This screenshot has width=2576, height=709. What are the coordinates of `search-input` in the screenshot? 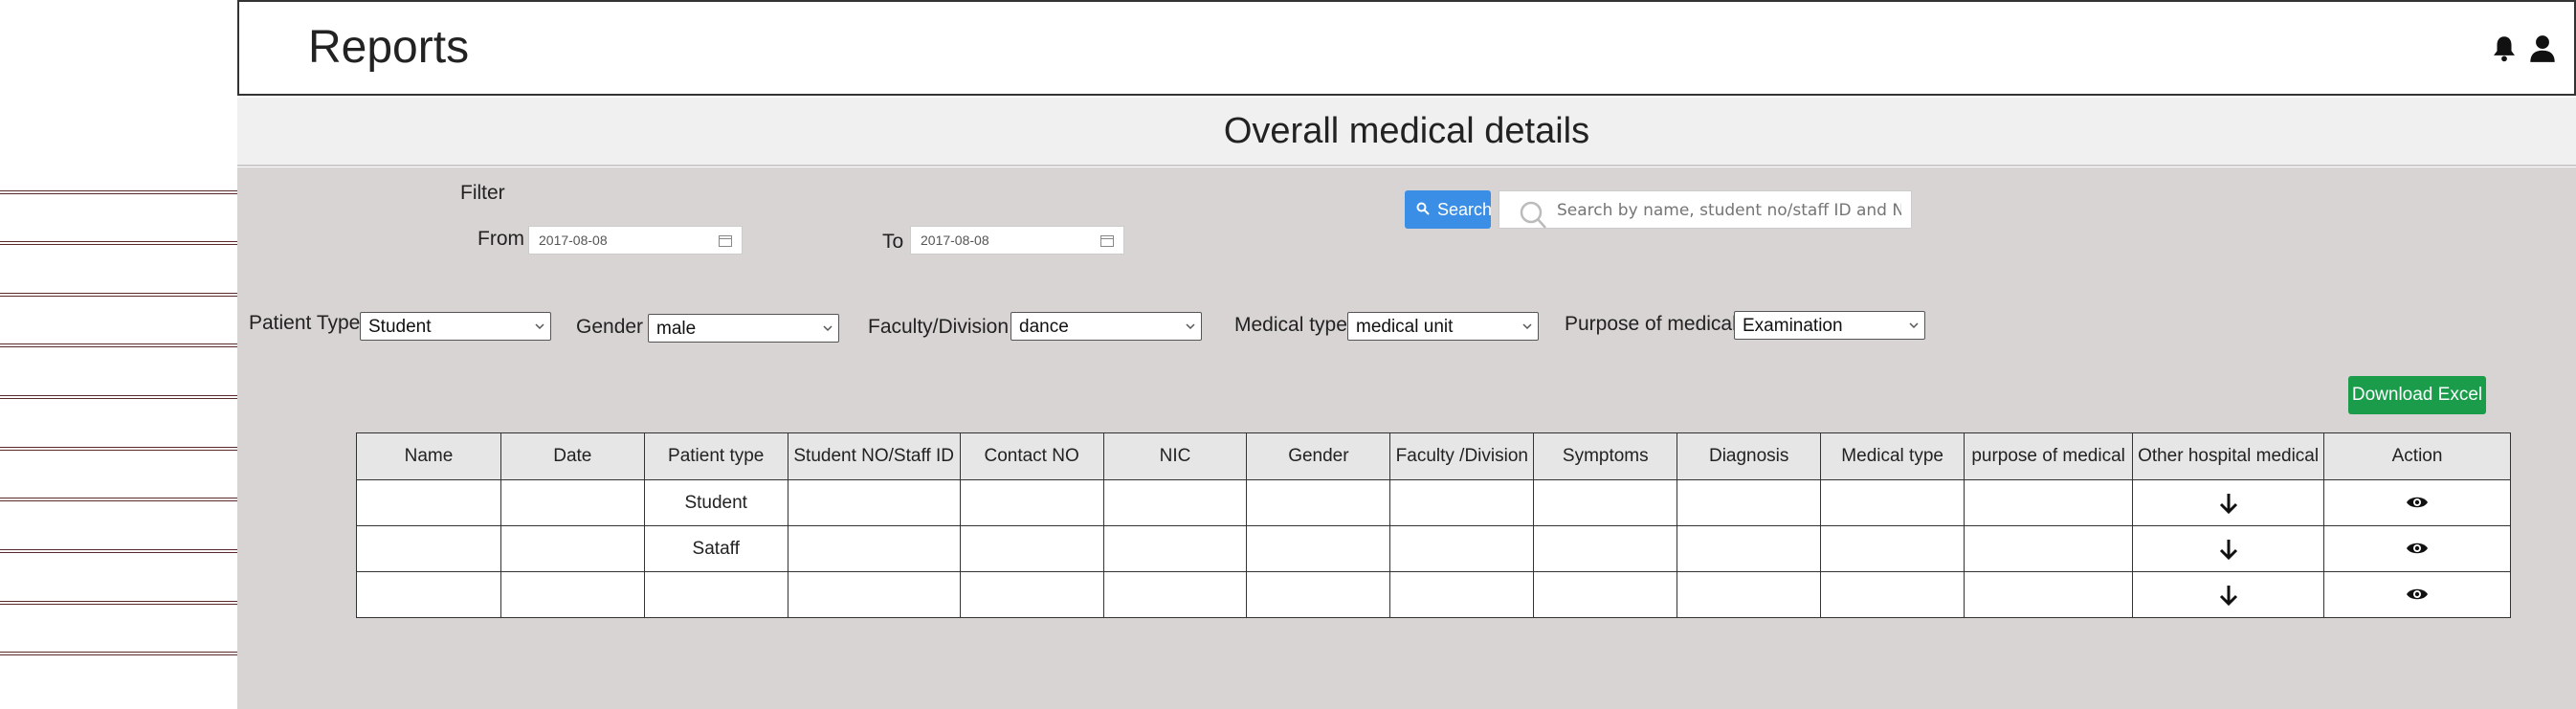 It's located at (1729, 210).